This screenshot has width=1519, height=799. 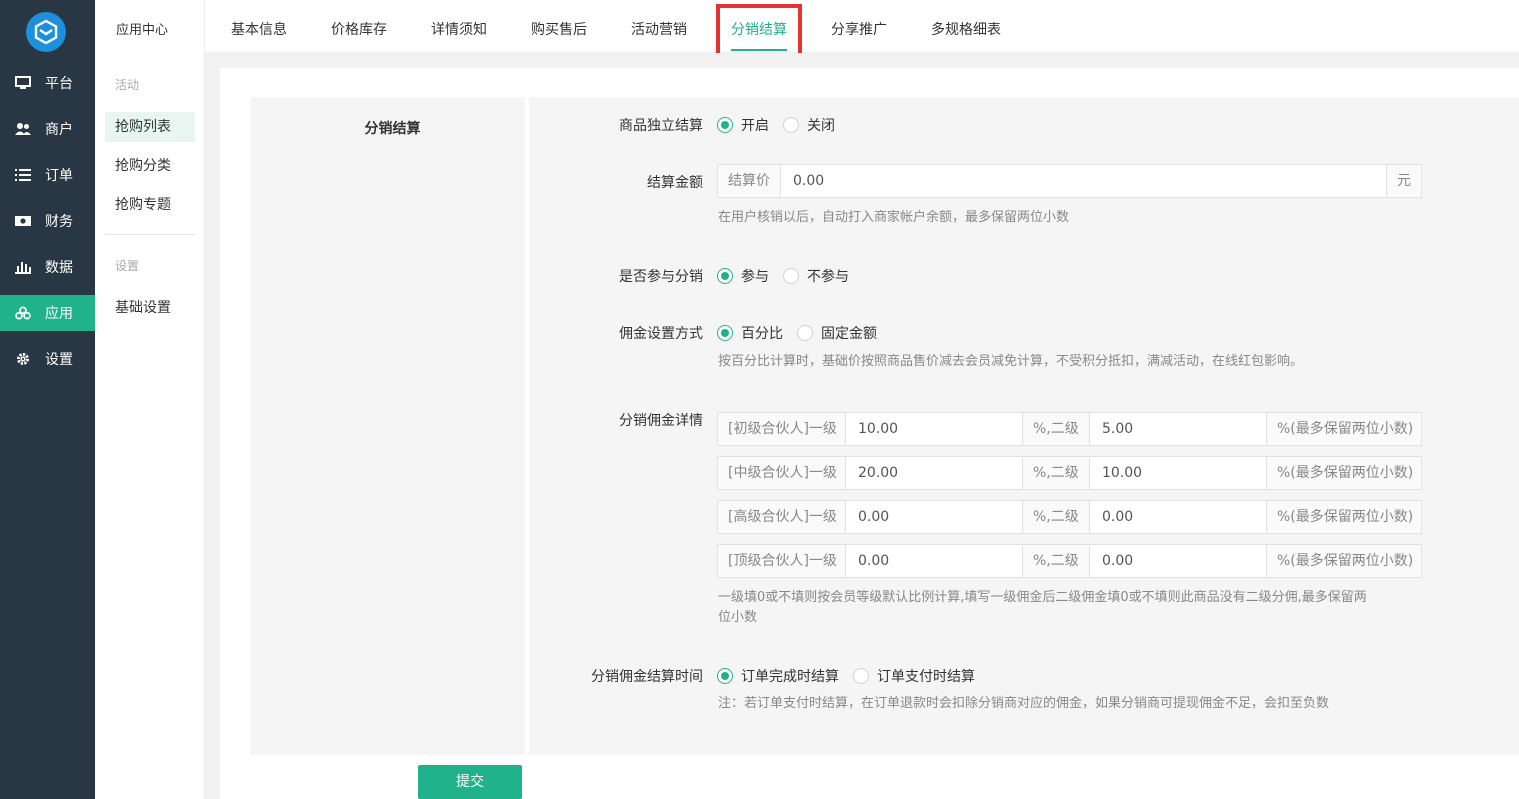 I want to click on nav-order: 订单, so click(x=47, y=175).